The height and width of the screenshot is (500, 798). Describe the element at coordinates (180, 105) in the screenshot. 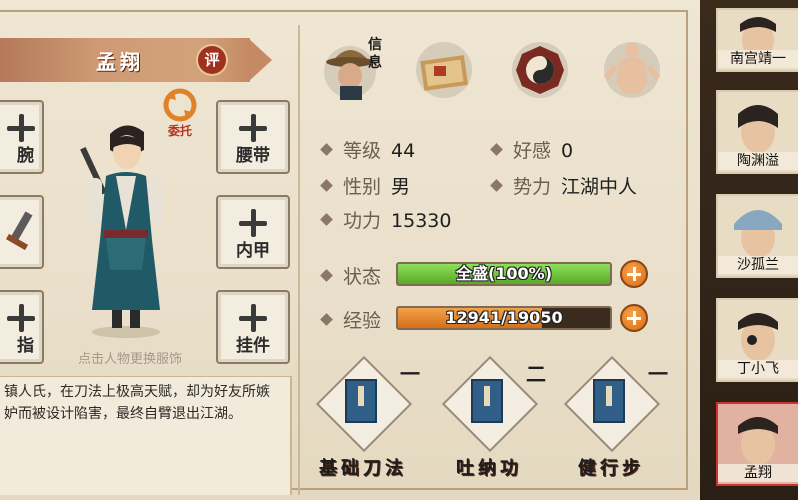

I see `entrust-icon` at that location.